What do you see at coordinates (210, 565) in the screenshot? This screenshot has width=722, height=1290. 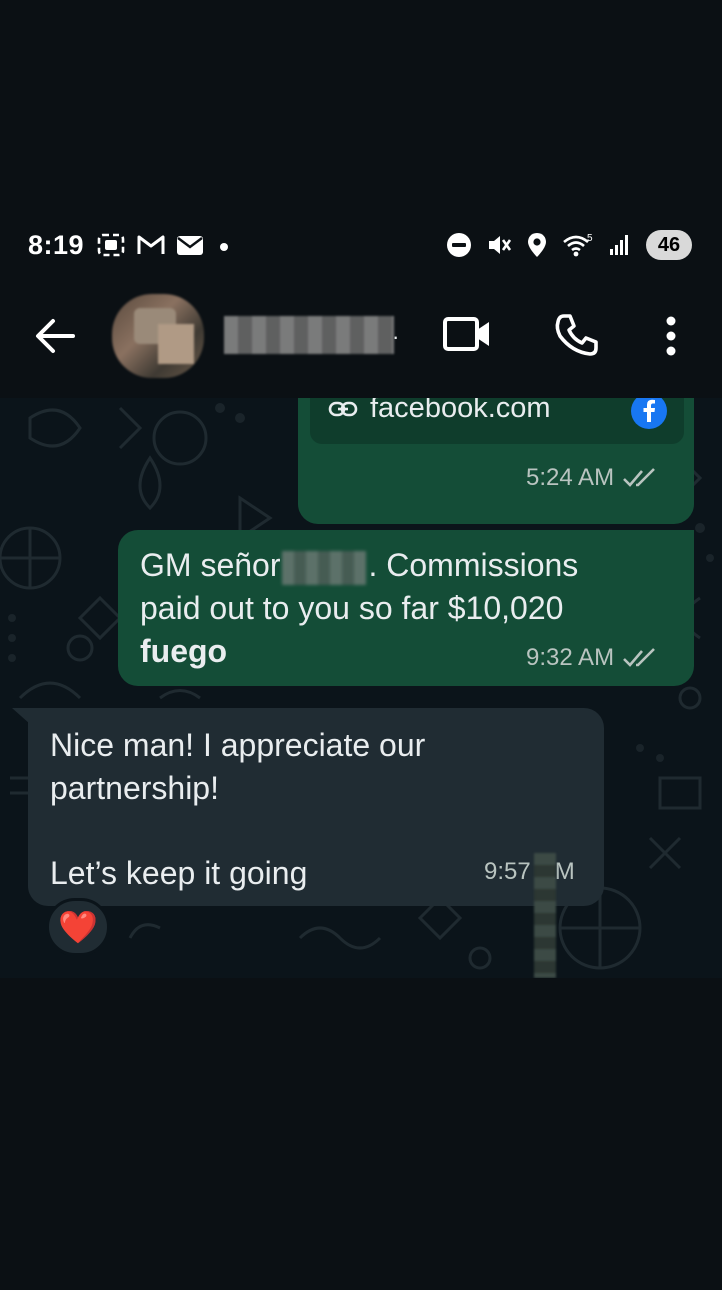 I see `message-text-part: GM señor` at bounding box center [210, 565].